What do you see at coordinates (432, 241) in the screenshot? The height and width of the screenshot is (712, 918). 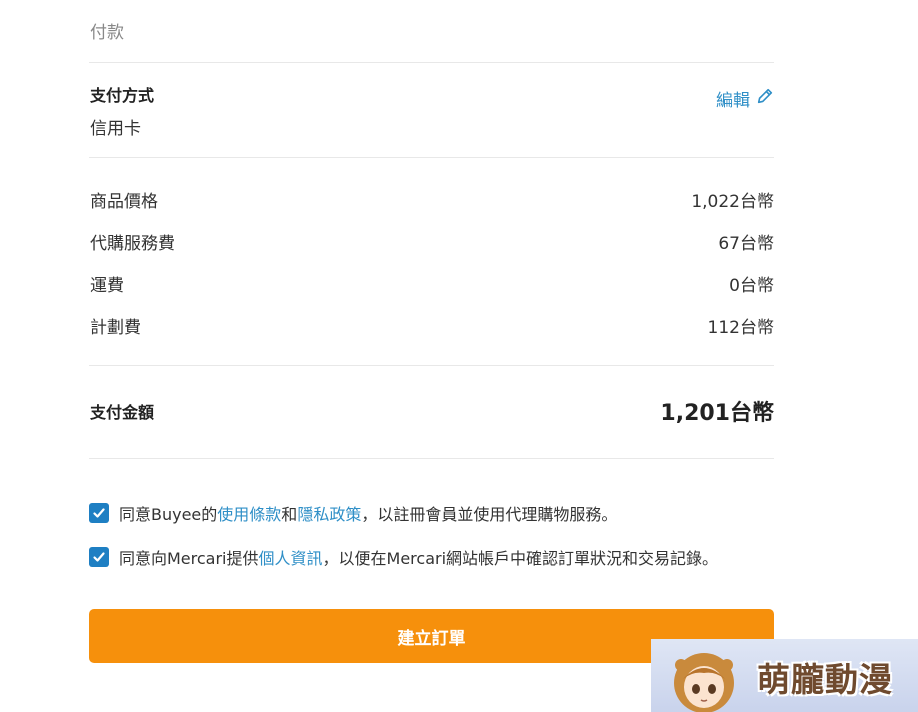 I see `fee-row-service-fee: 代購服務費 67台幣` at bounding box center [432, 241].